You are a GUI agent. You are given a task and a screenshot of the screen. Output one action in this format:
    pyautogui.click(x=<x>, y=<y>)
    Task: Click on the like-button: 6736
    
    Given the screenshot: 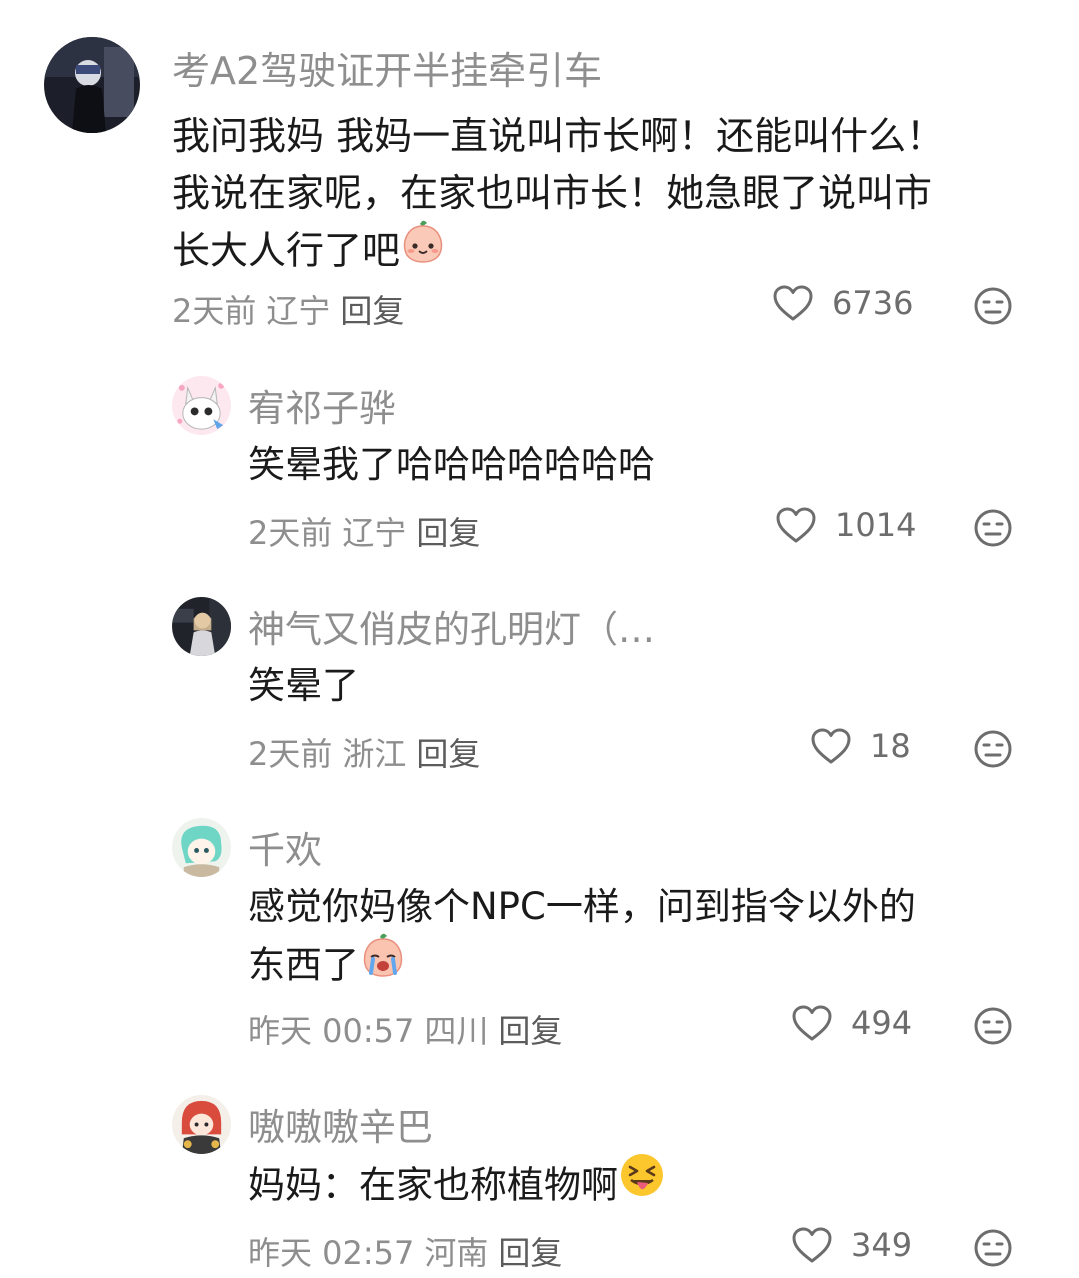 What is the action you would take?
    pyautogui.click(x=842, y=303)
    